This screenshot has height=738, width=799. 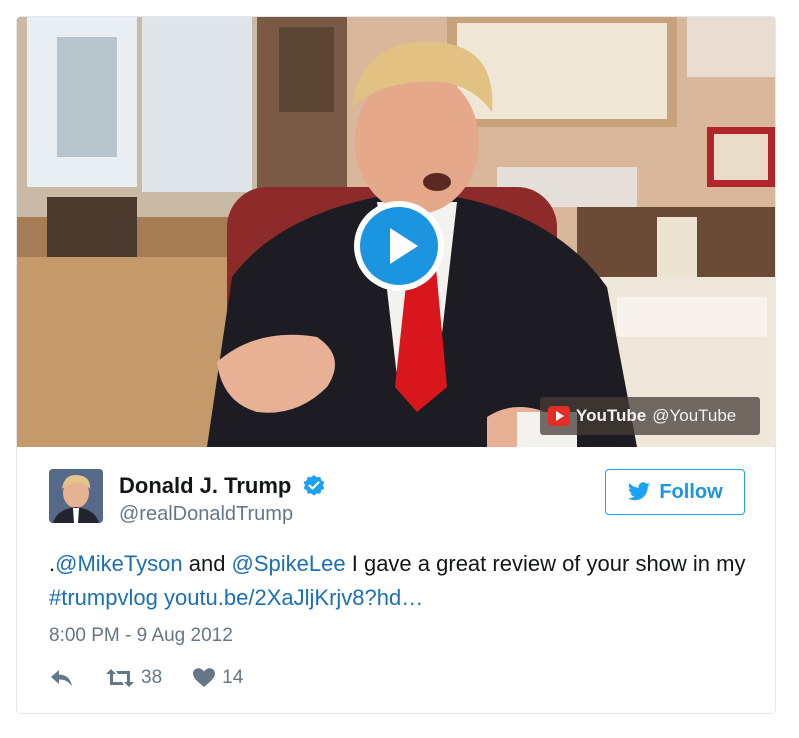 What do you see at coordinates (120, 678) in the screenshot?
I see `retweet-icon` at bounding box center [120, 678].